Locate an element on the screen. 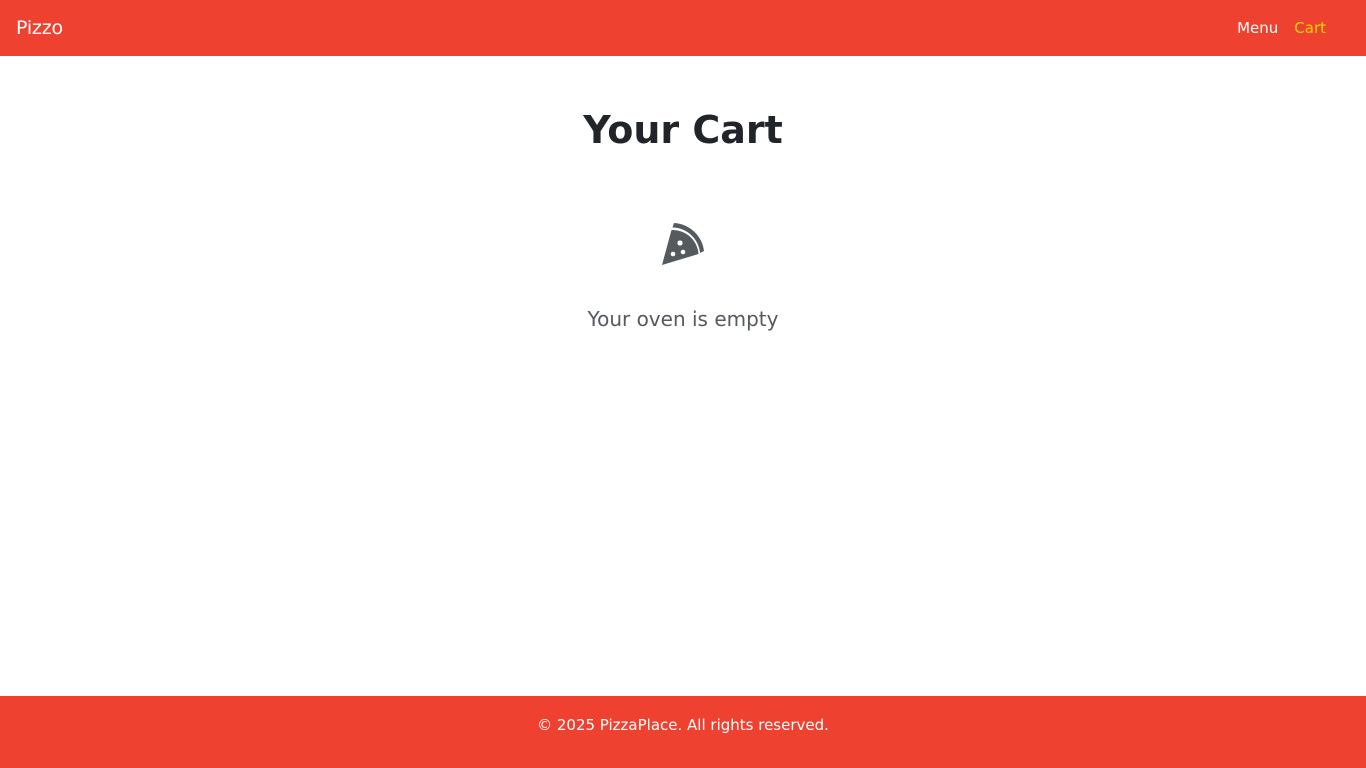 Image resolution: width=1366 pixels, height=768 pixels. nav-links: Menu Cart is located at coordinates (1273, 28).